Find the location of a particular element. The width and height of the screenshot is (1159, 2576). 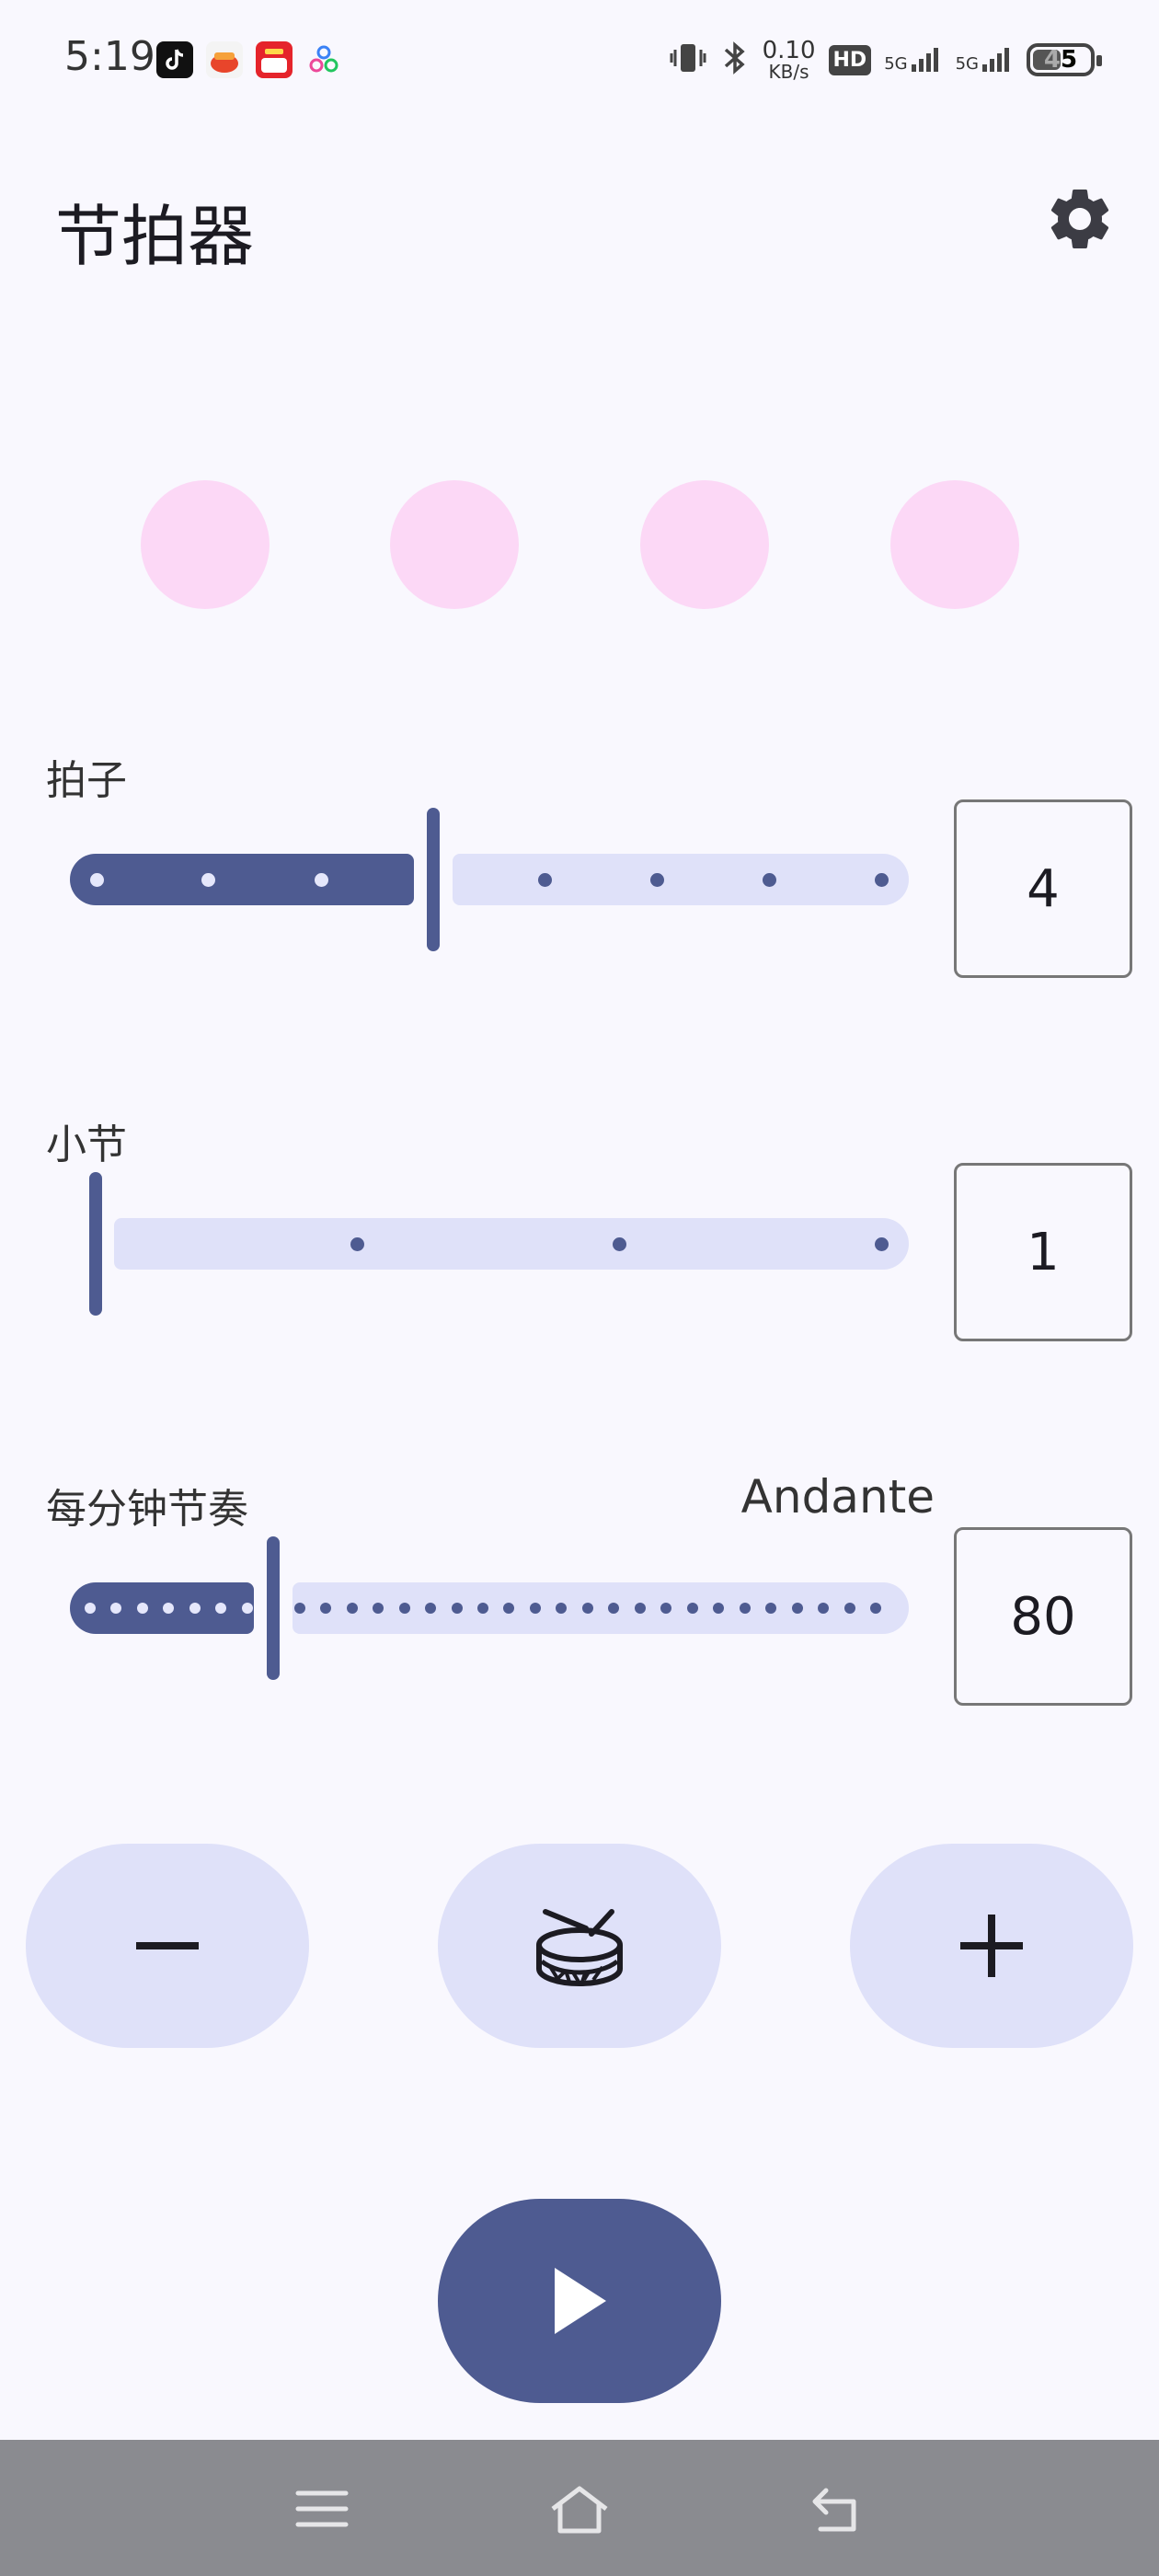

beats-slider is located at coordinates (489, 879).